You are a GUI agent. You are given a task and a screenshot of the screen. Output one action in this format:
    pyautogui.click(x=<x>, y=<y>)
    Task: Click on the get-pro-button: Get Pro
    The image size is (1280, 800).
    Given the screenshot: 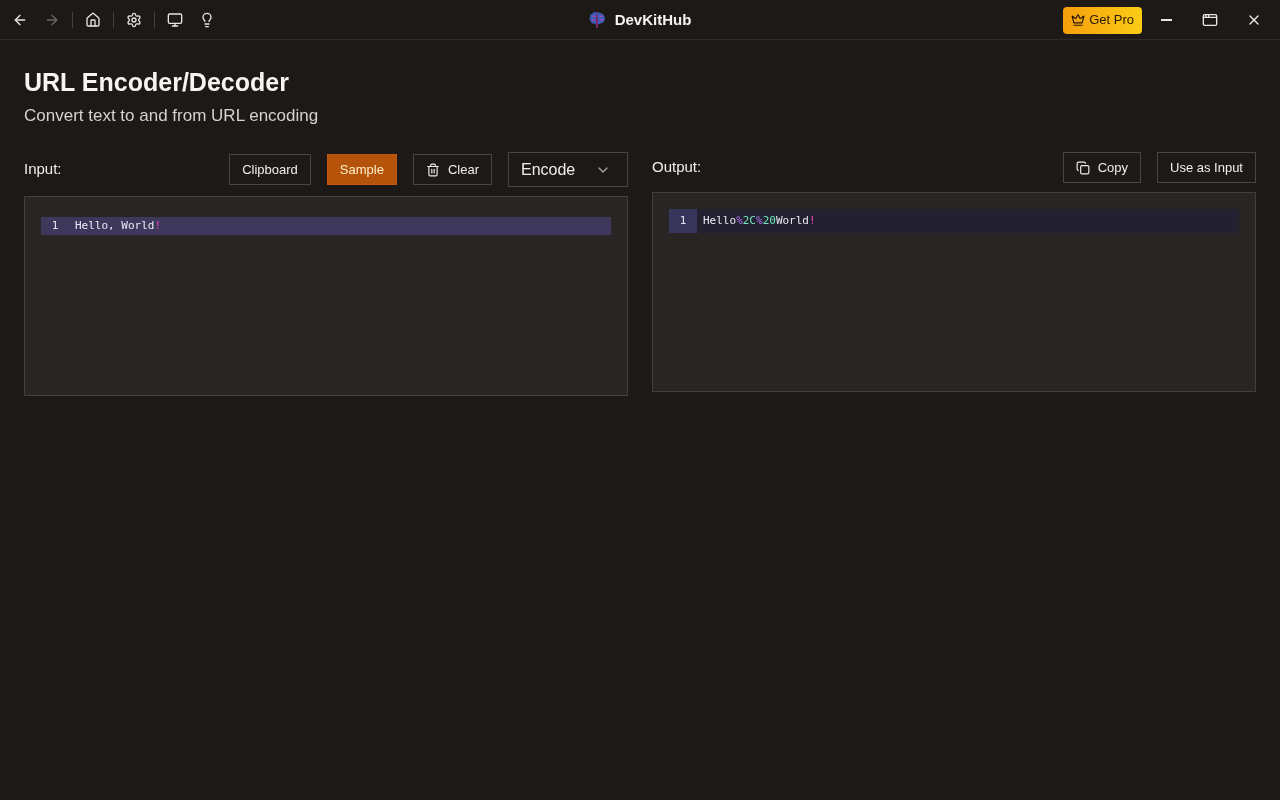 What is the action you would take?
    pyautogui.click(x=1102, y=20)
    